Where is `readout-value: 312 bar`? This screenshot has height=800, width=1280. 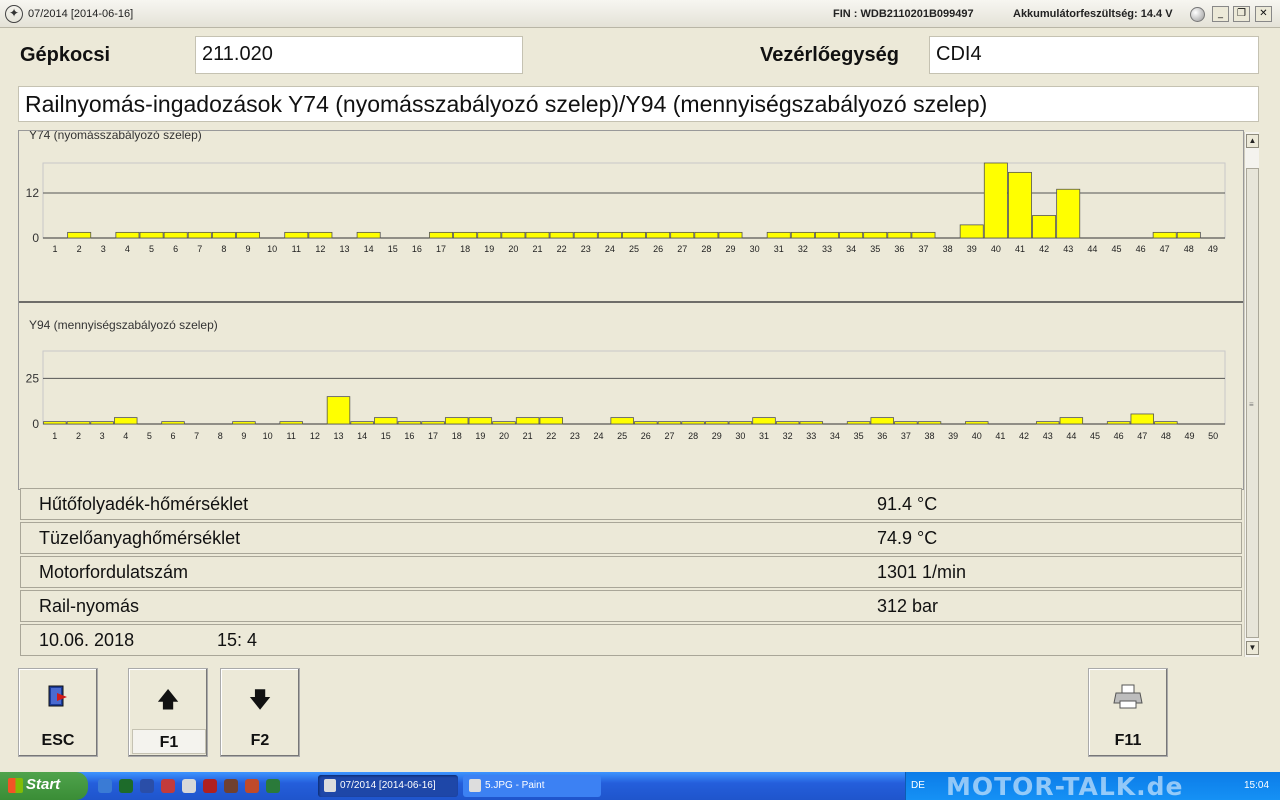 readout-value: 312 bar is located at coordinates (908, 606).